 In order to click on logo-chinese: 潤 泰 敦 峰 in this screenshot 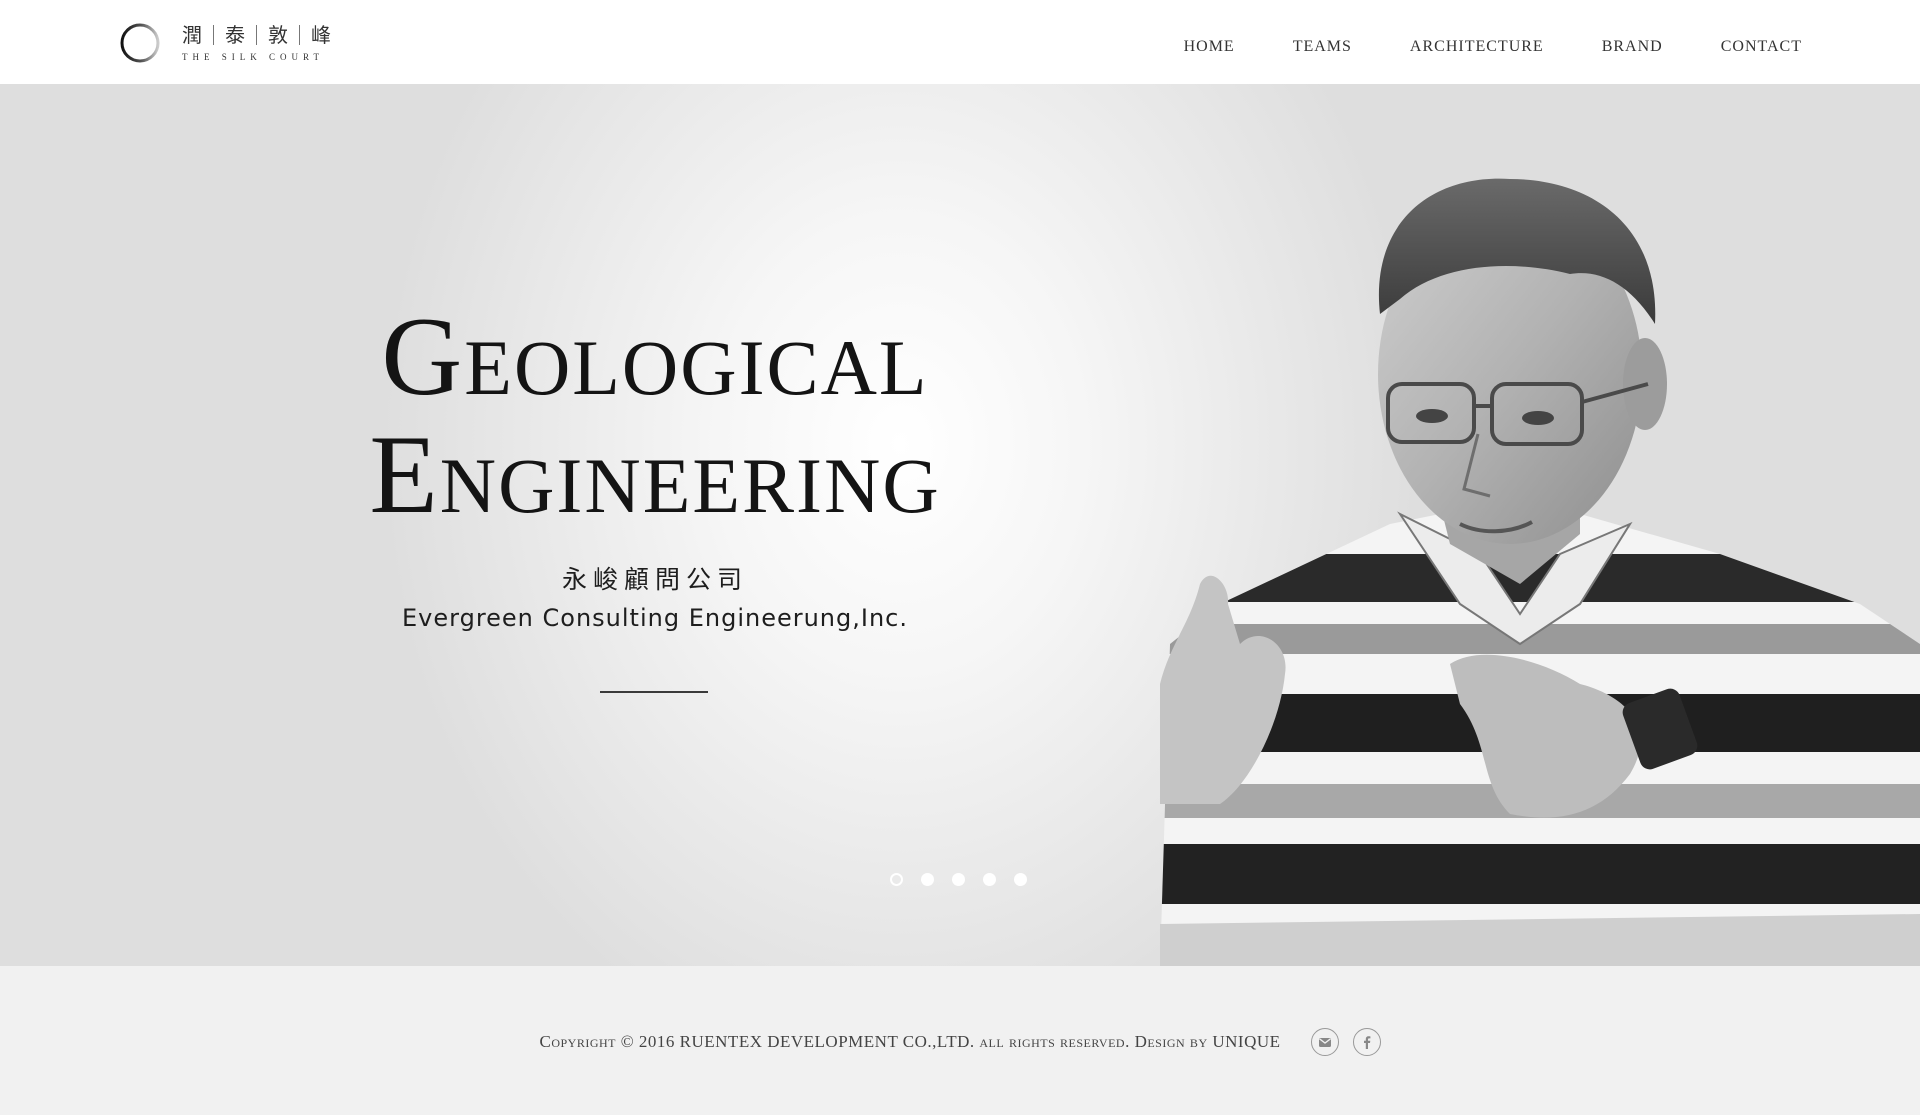, I will do `click(256, 35)`.